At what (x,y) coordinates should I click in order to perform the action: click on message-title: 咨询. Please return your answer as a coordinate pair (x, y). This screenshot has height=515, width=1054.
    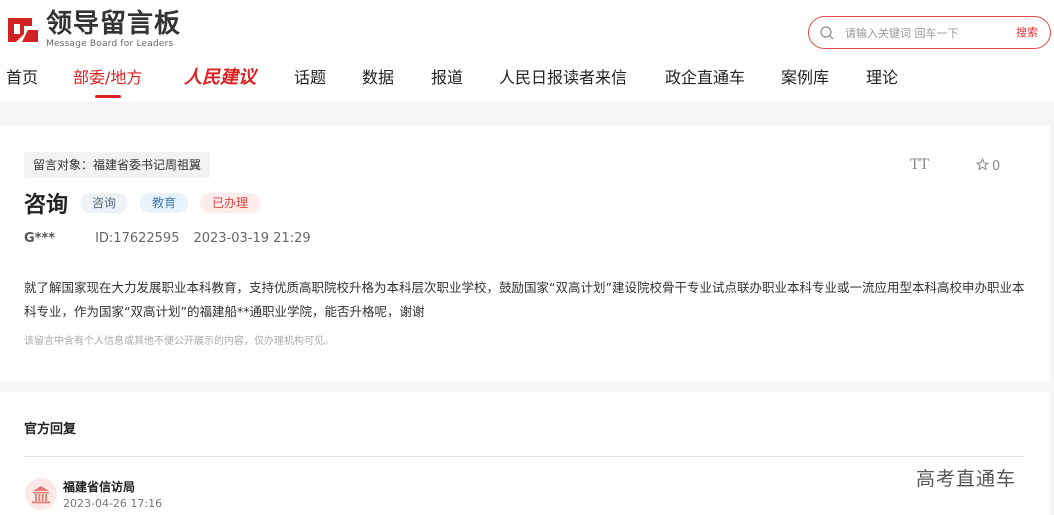
    Looking at the image, I should click on (46, 205).